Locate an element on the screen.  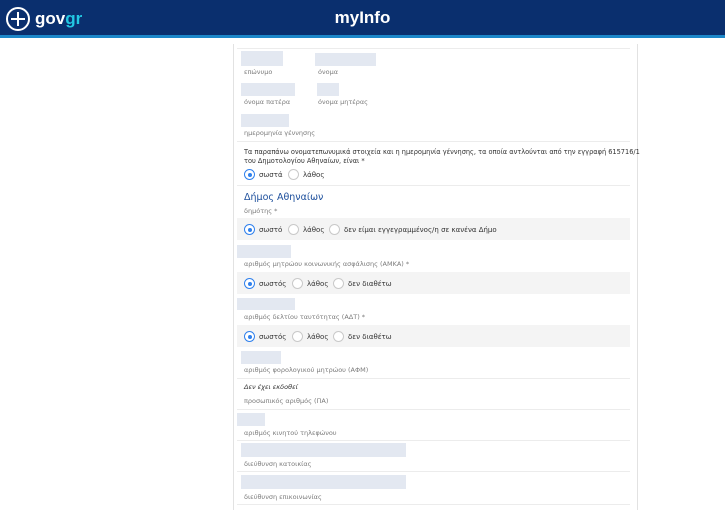
pa-value: Δεν έχει εκδοθεί is located at coordinates (271, 387).